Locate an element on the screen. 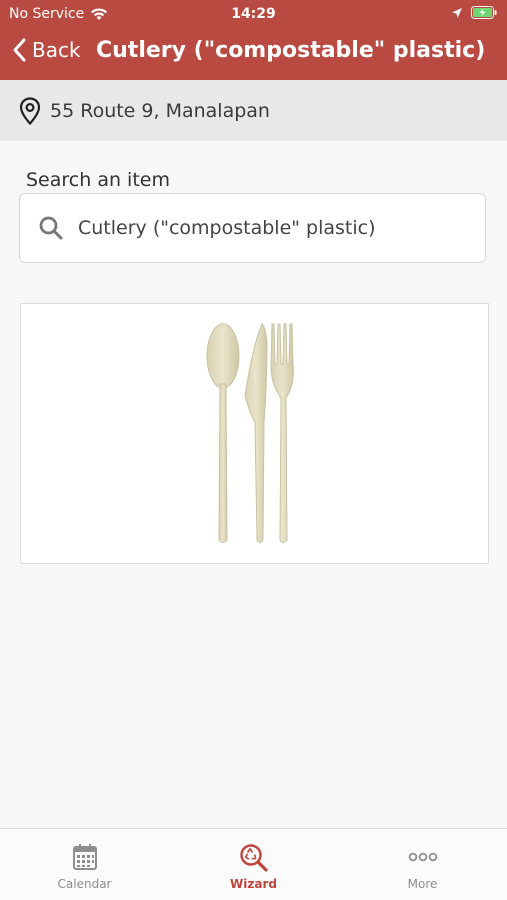 The image size is (507, 900). status-time: 14:29 is located at coordinates (253, 14).